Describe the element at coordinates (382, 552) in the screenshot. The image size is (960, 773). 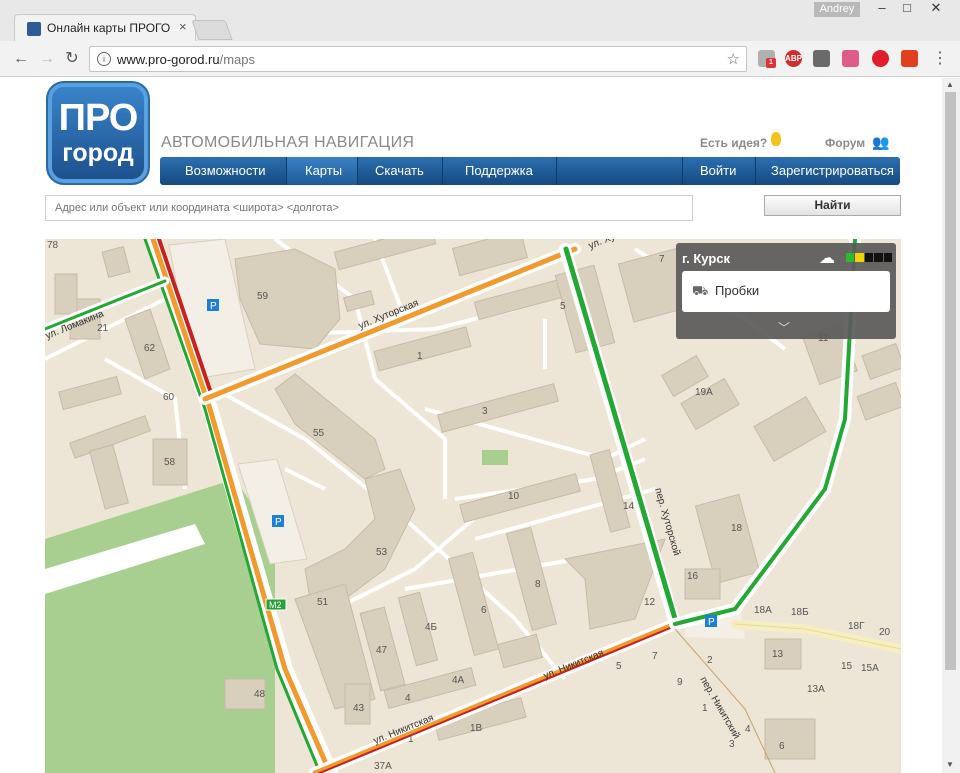
I see `house-number: 53` at that location.